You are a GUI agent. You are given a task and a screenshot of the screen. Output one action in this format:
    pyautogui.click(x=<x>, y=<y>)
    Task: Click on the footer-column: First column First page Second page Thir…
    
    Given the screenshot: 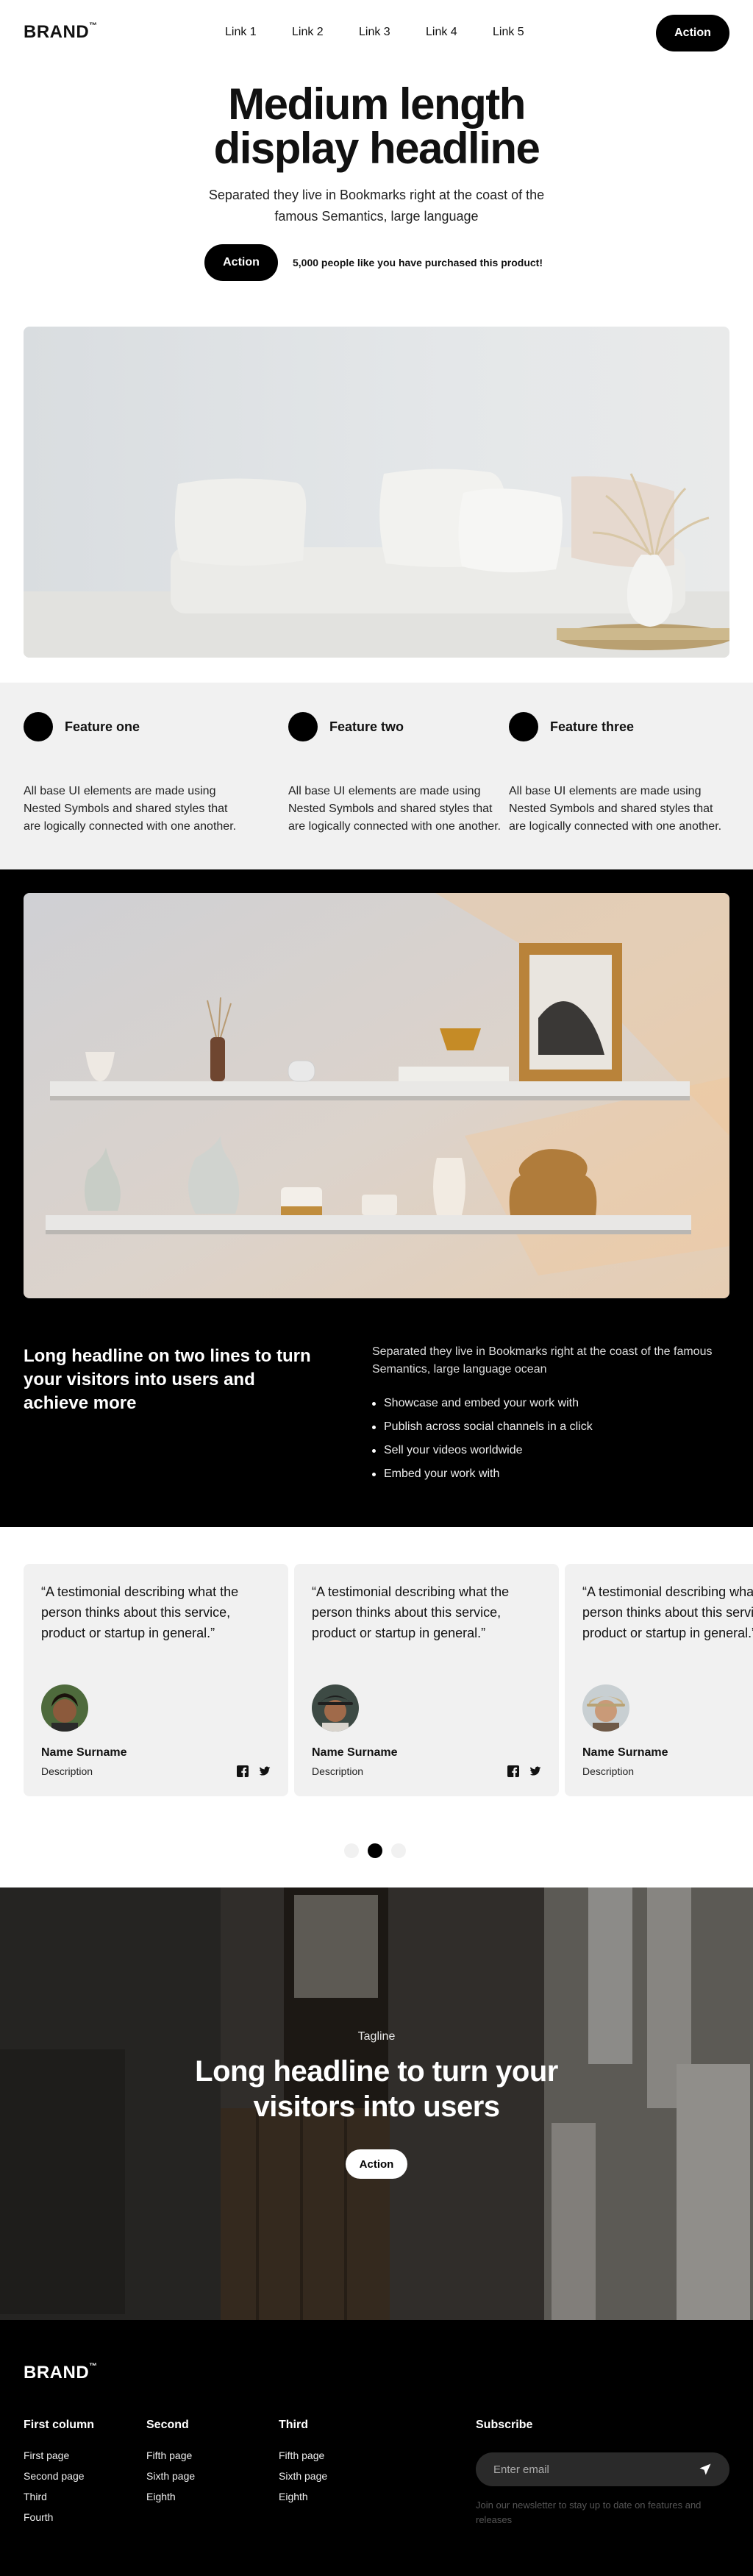 What is the action you would take?
    pyautogui.click(x=59, y=2473)
    